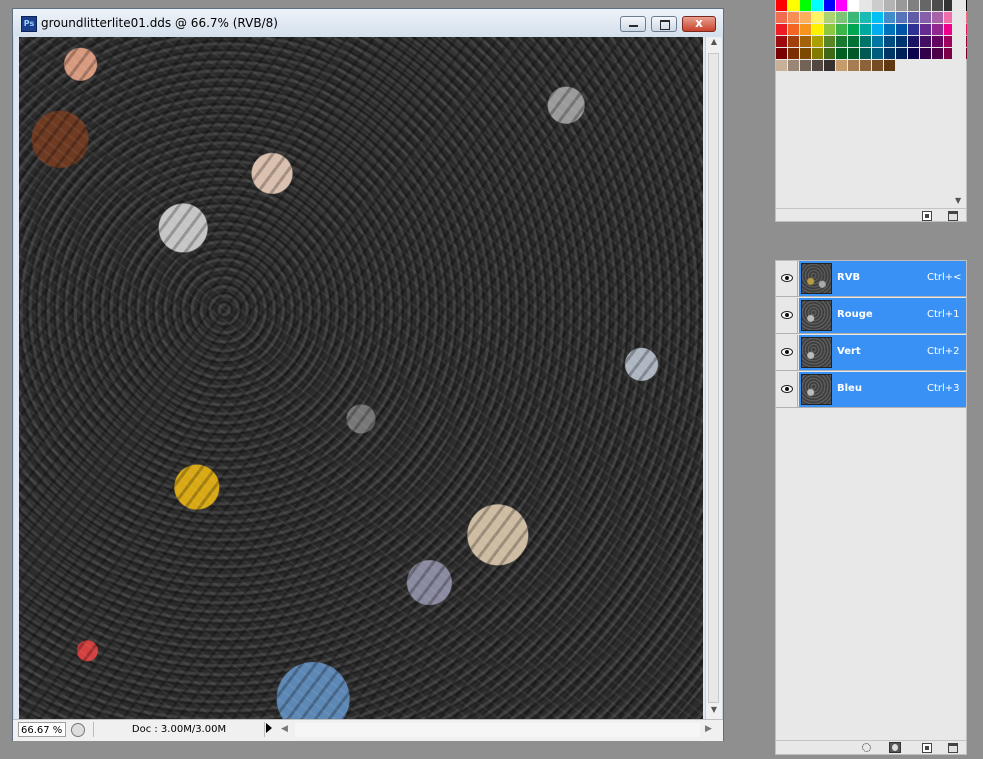 The image size is (983, 759). I want to click on channel-body: Vert Ctrl+2, so click(882, 352).